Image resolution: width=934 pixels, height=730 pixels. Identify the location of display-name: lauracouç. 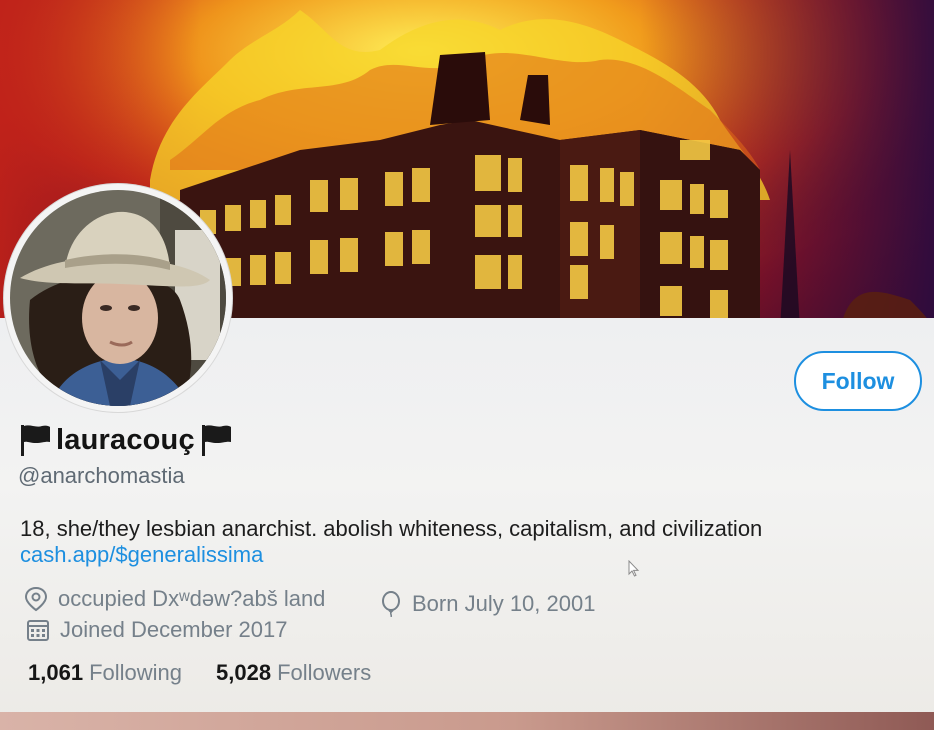
(125, 439).